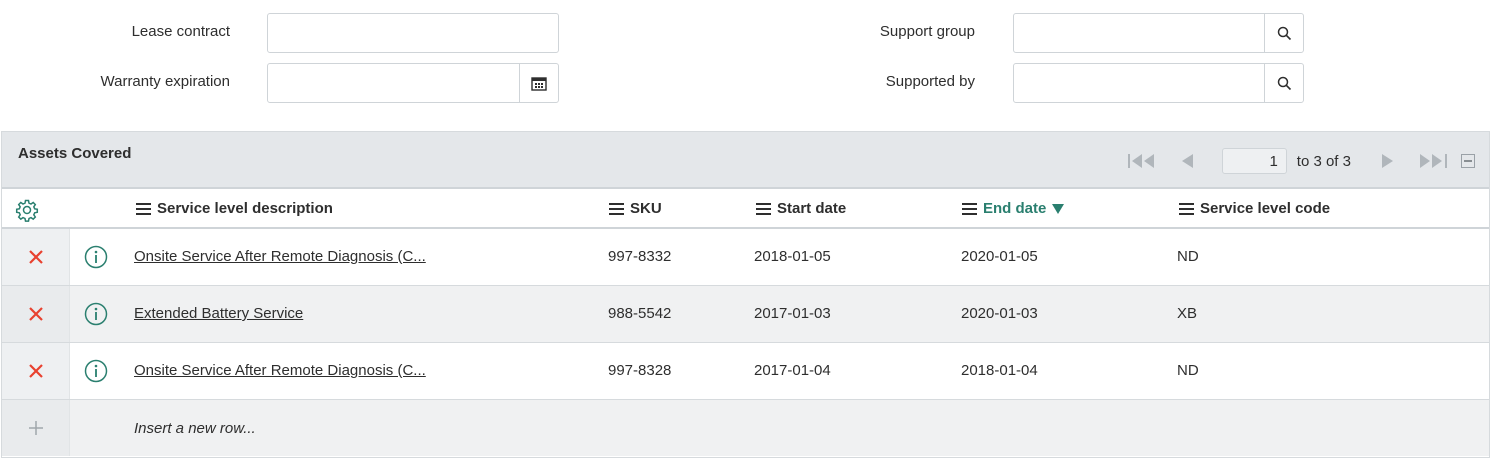 The height and width of the screenshot is (475, 1502). I want to click on page-range-text: to 3 of 3, so click(1323, 161).